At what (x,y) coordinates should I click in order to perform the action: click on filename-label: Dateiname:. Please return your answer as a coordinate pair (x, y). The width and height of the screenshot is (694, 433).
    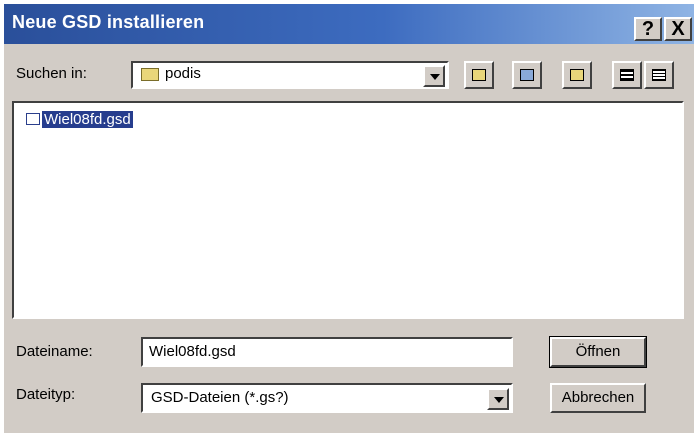
    Looking at the image, I should click on (54, 351).